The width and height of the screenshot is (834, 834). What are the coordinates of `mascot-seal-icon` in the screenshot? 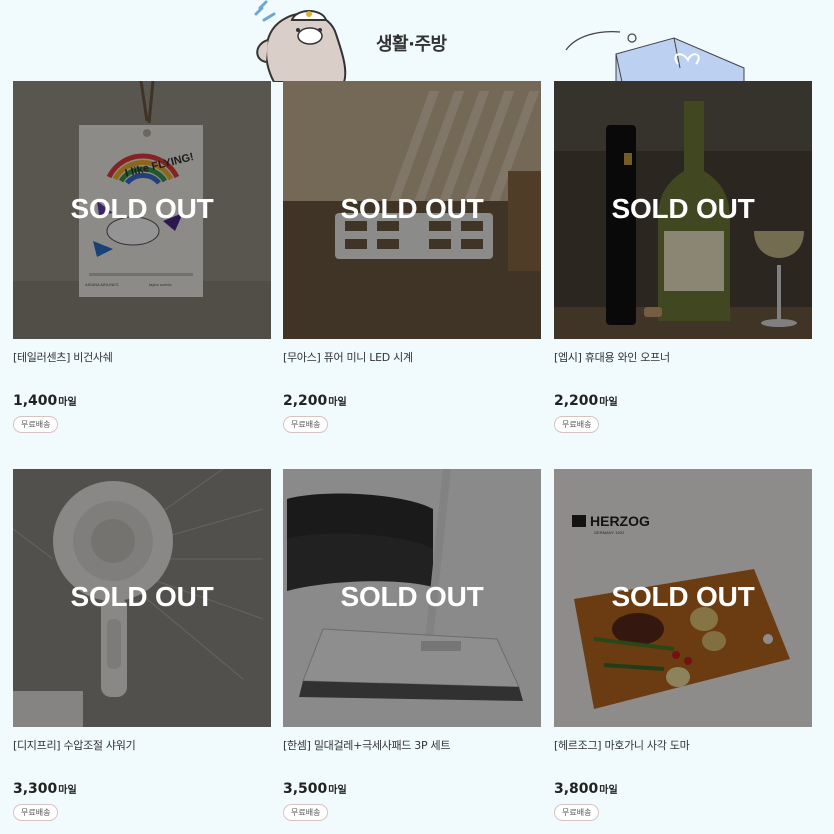 It's located at (300, 41).